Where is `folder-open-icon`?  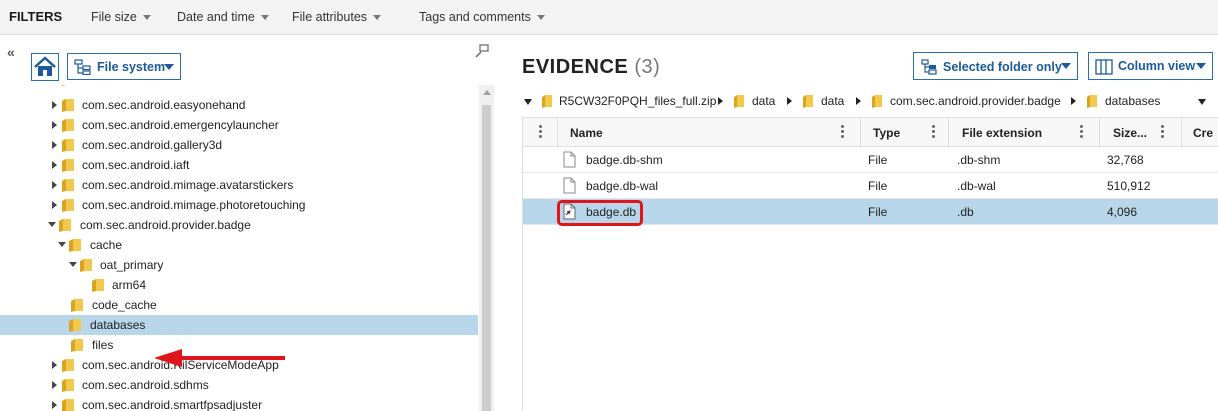 folder-open-icon is located at coordinates (86, 265).